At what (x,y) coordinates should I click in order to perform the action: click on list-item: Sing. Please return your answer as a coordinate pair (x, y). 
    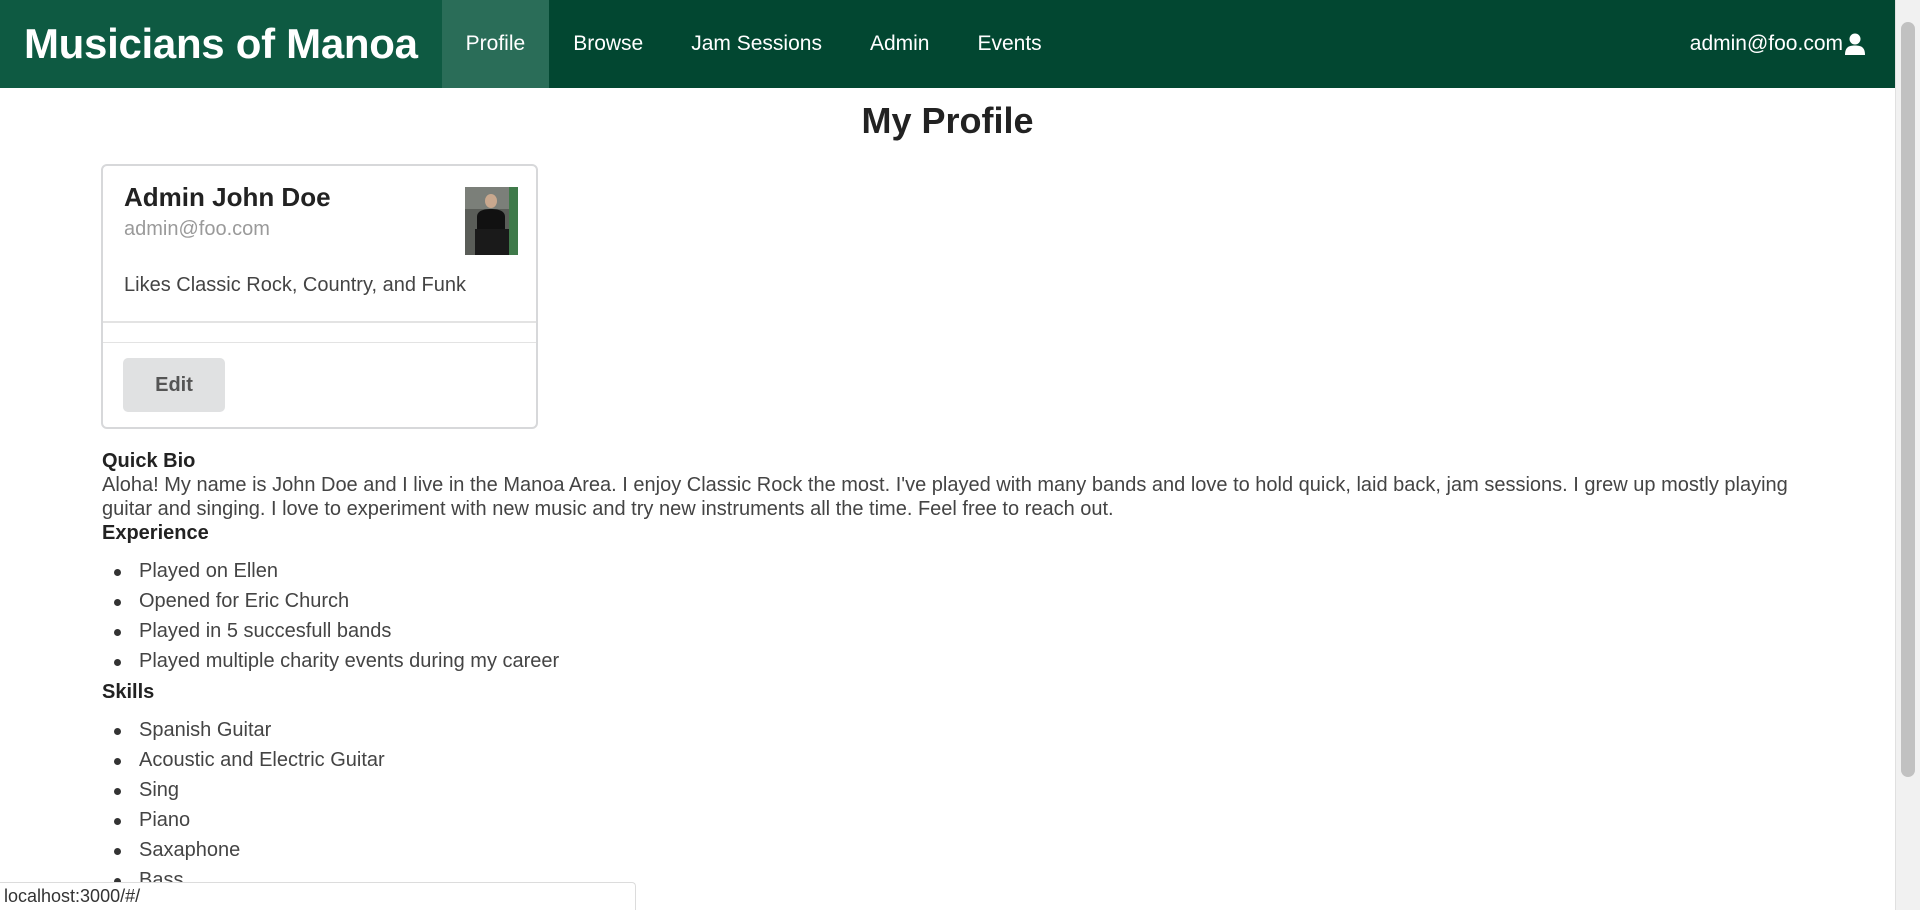
    Looking at the image, I should click on (952, 790).